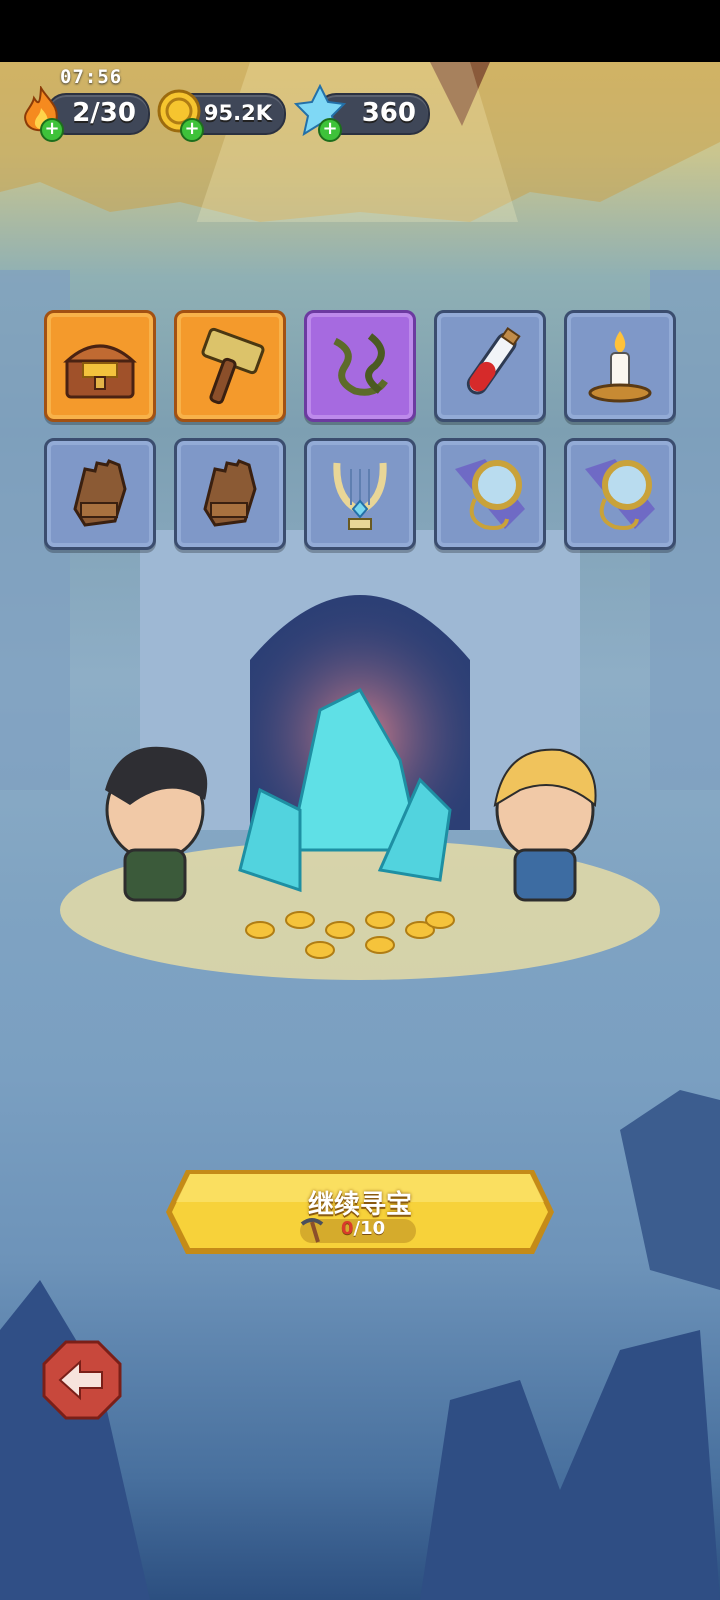 This screenshot has width=720, height=1600. I want to click on continue-treasure-hunt-button: 继续寻宝 0/10, so click(360, 1212).